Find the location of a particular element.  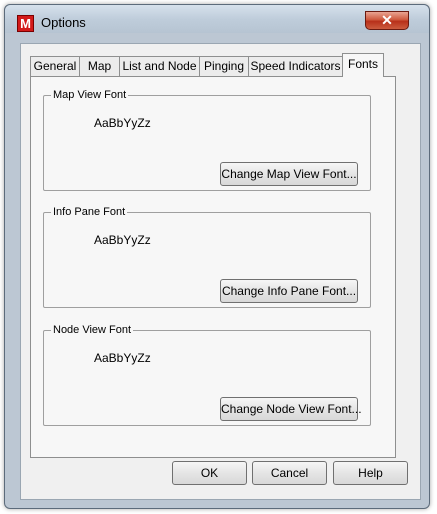

title-bar: M Options ✕ is located at coordinates (217, 19).